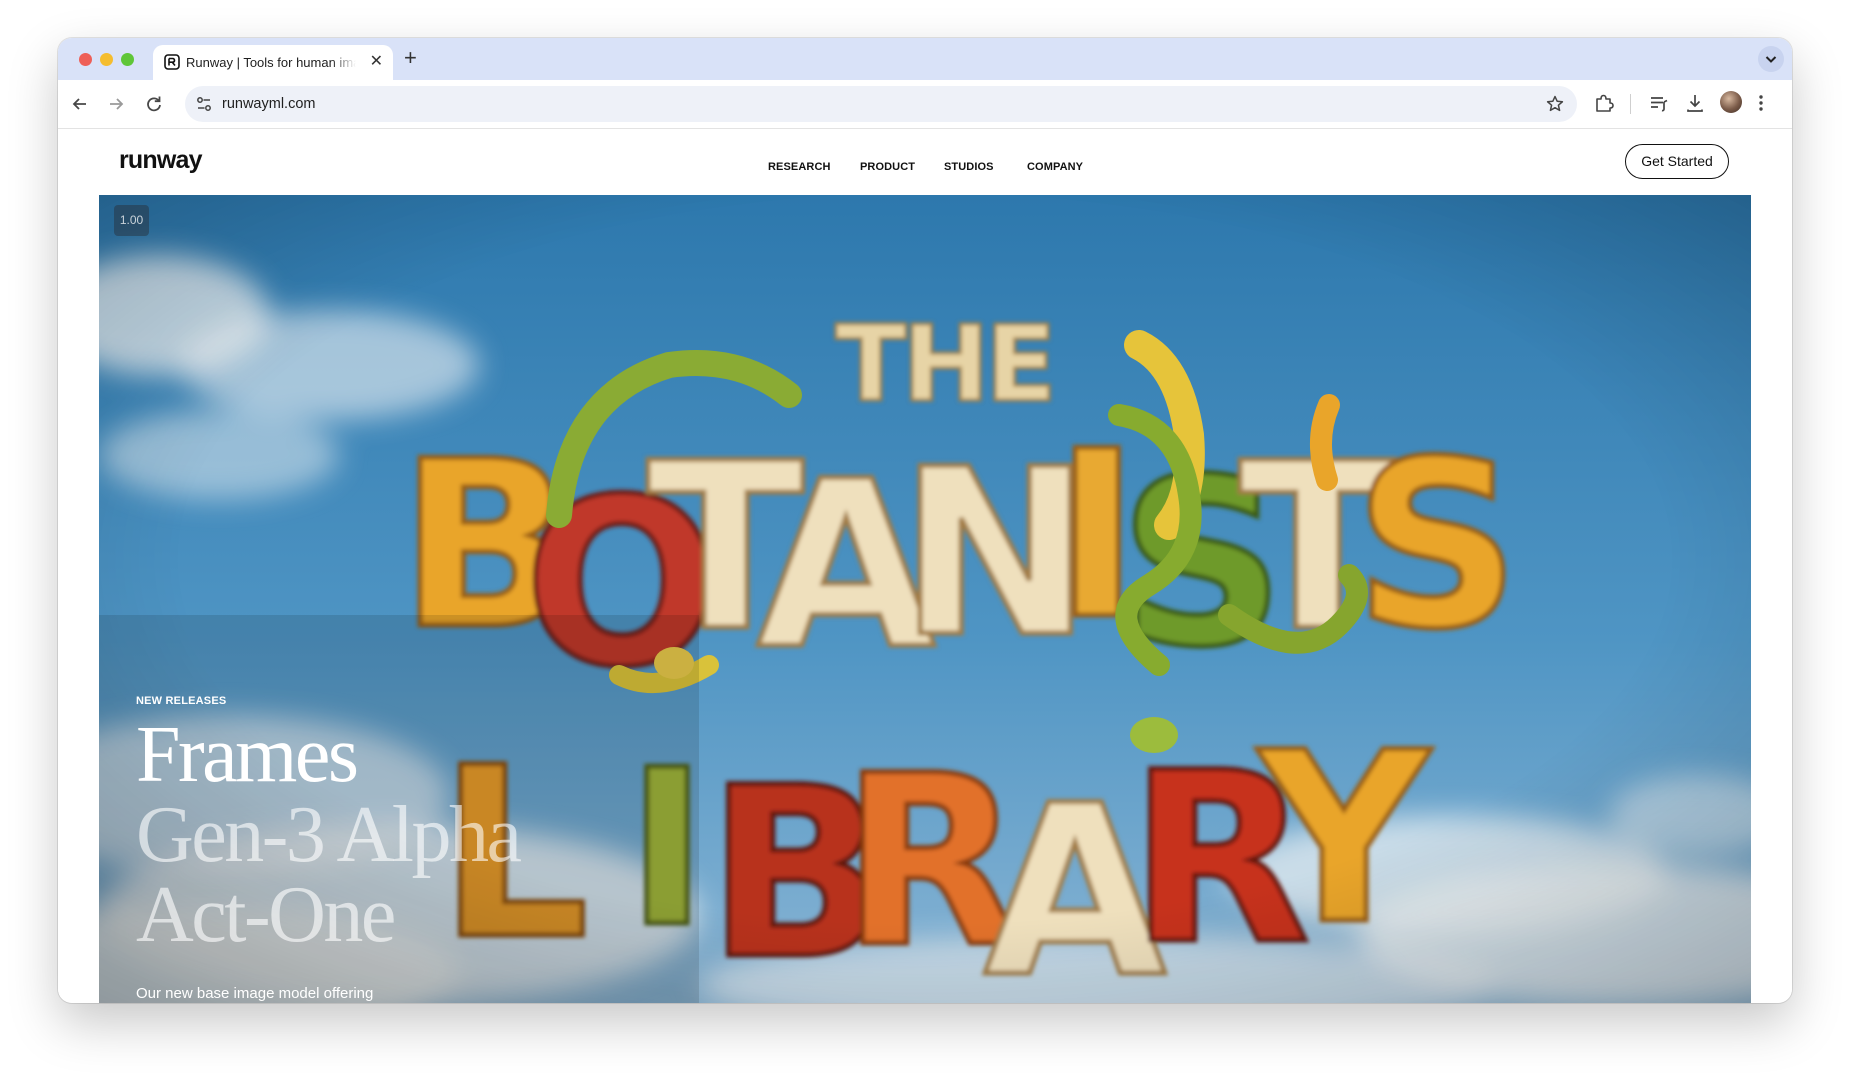  I want to click on site-info-icon, so click(204, 104).